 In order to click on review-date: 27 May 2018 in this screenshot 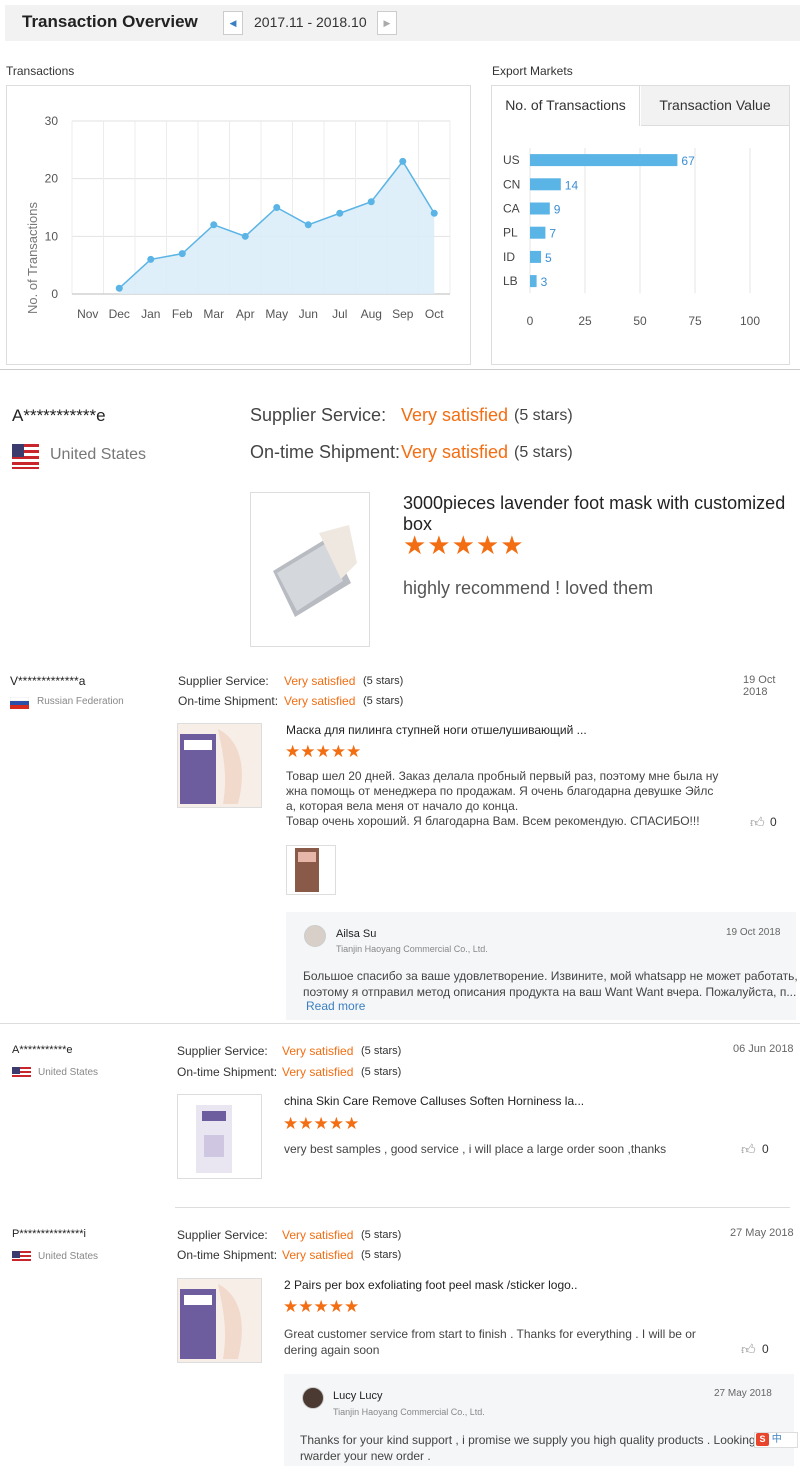, I will do `click(762, 1233)`.